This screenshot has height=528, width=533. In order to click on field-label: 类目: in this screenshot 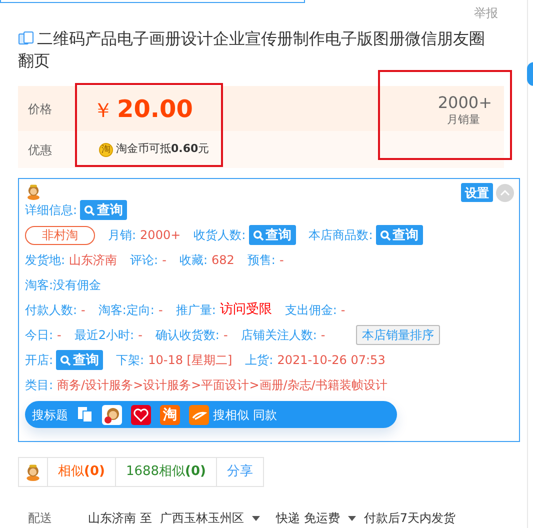, I will do `click(39, 385)`.